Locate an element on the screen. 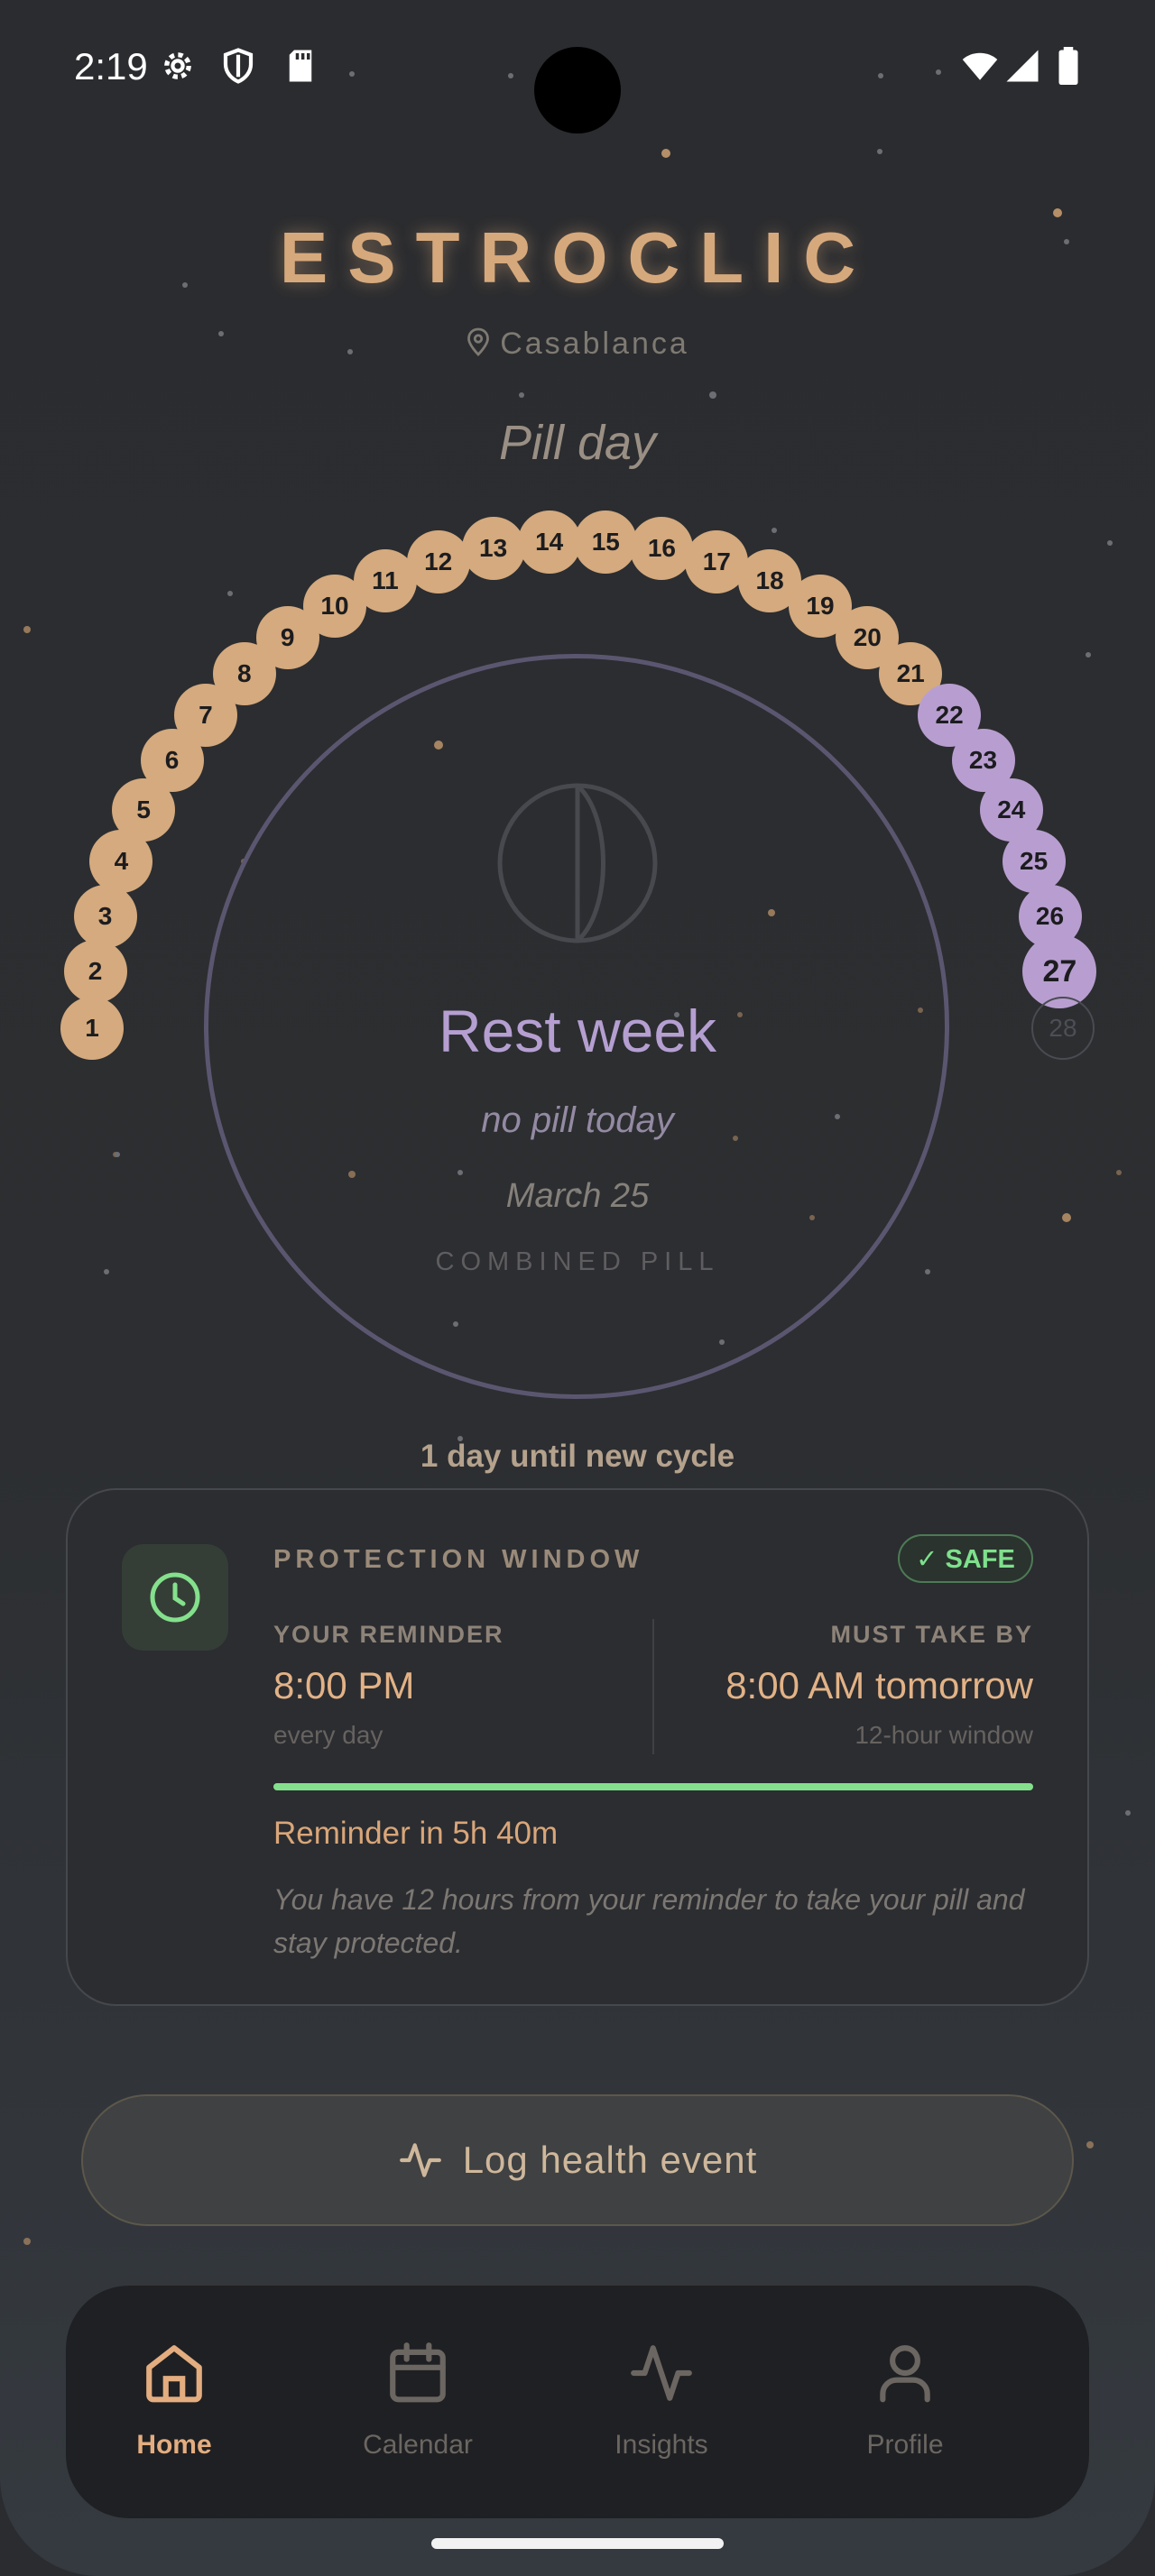 The height and width of the screenshot is (2576, 1155). clock-icon is located at coordinates (175, 1598).